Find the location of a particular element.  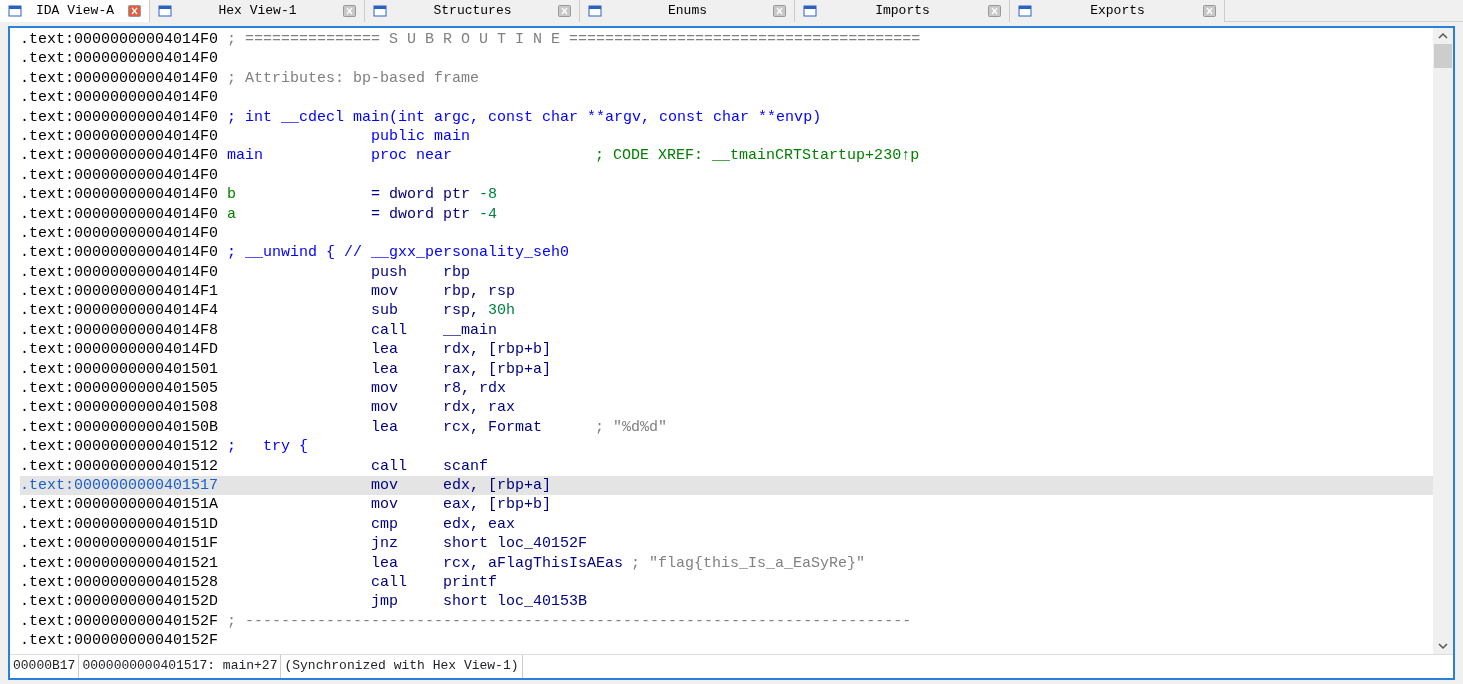

operand: public main is located at coordinates (421, 136).